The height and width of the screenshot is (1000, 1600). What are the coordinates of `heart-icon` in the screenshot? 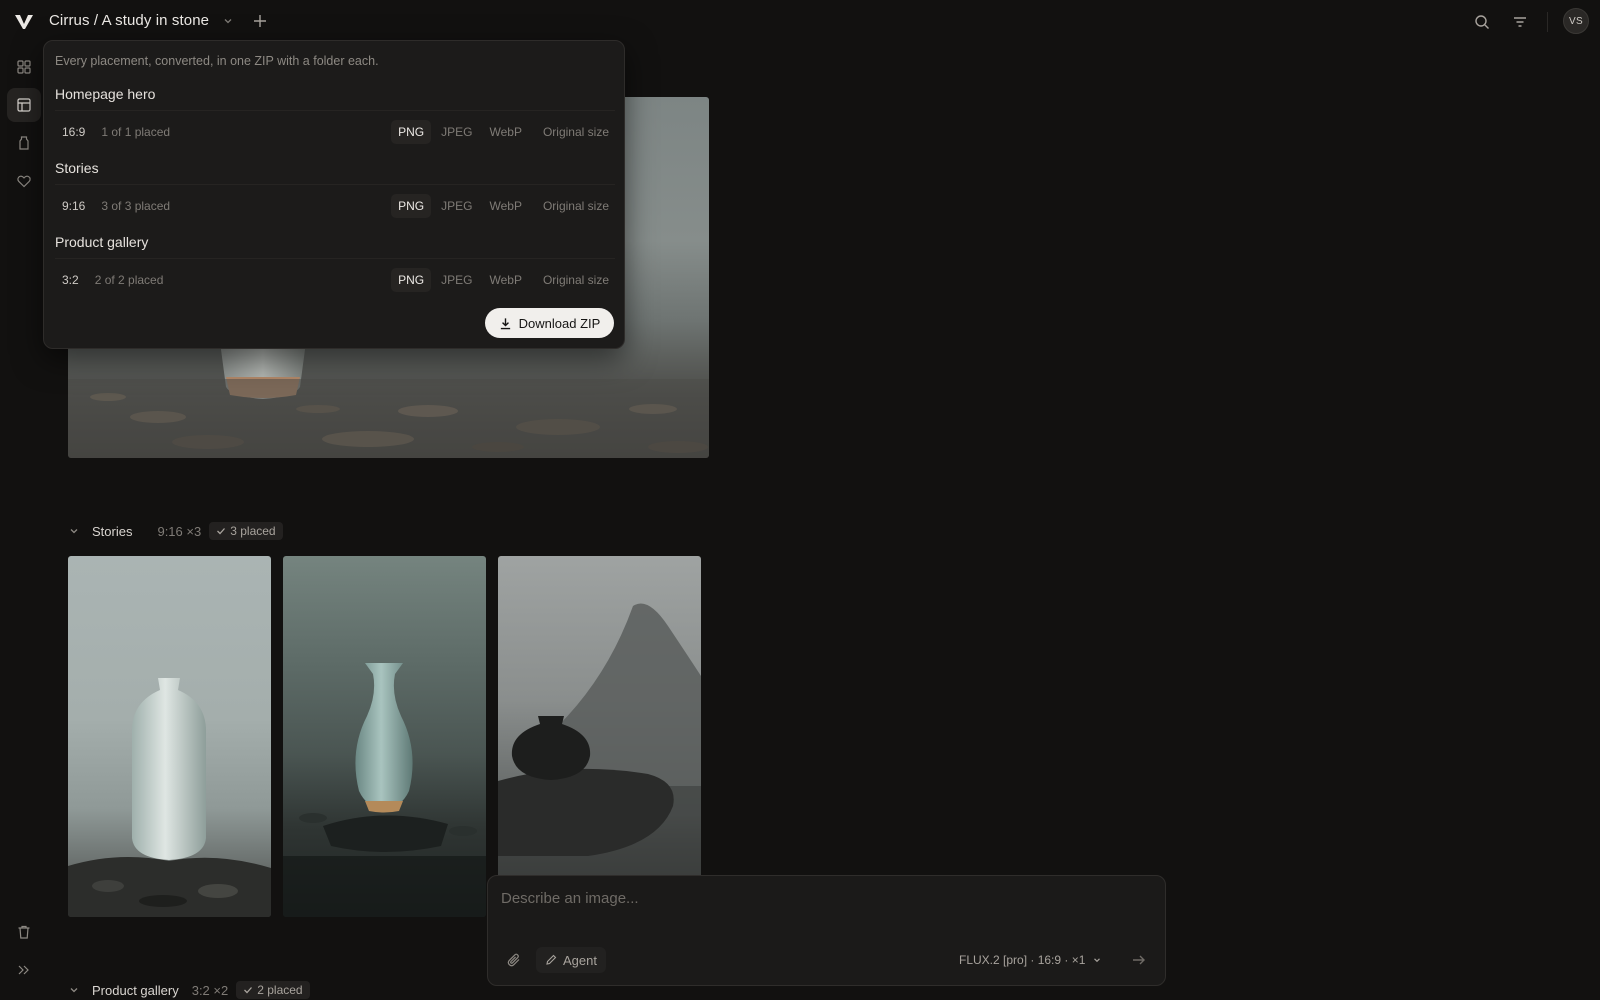 It's located at (24, 181).